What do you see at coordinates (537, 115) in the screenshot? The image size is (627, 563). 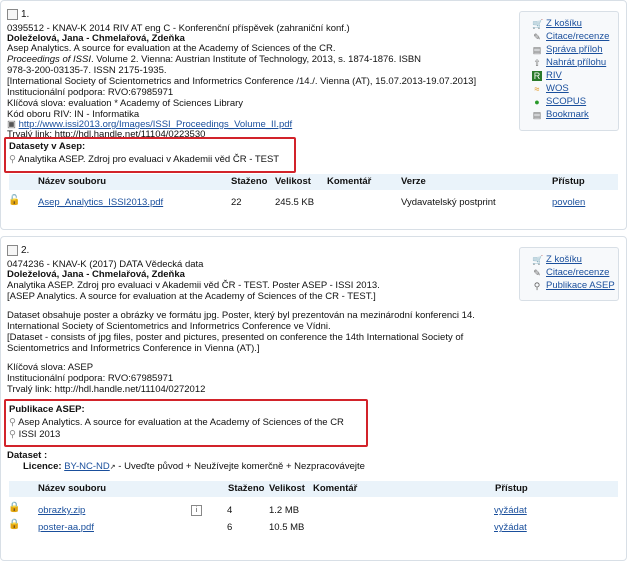 I see `bookmark-icon: ▤` at bounding box center [537, 115].